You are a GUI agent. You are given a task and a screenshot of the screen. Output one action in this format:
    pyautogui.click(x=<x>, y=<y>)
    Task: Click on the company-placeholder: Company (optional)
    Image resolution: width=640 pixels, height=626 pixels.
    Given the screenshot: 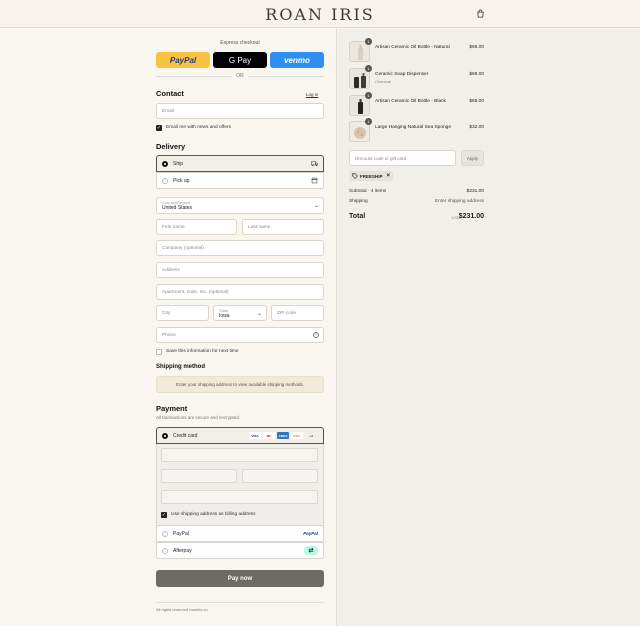 What is the action you would take?
    pyautogui.click(x=183, y=248)
    